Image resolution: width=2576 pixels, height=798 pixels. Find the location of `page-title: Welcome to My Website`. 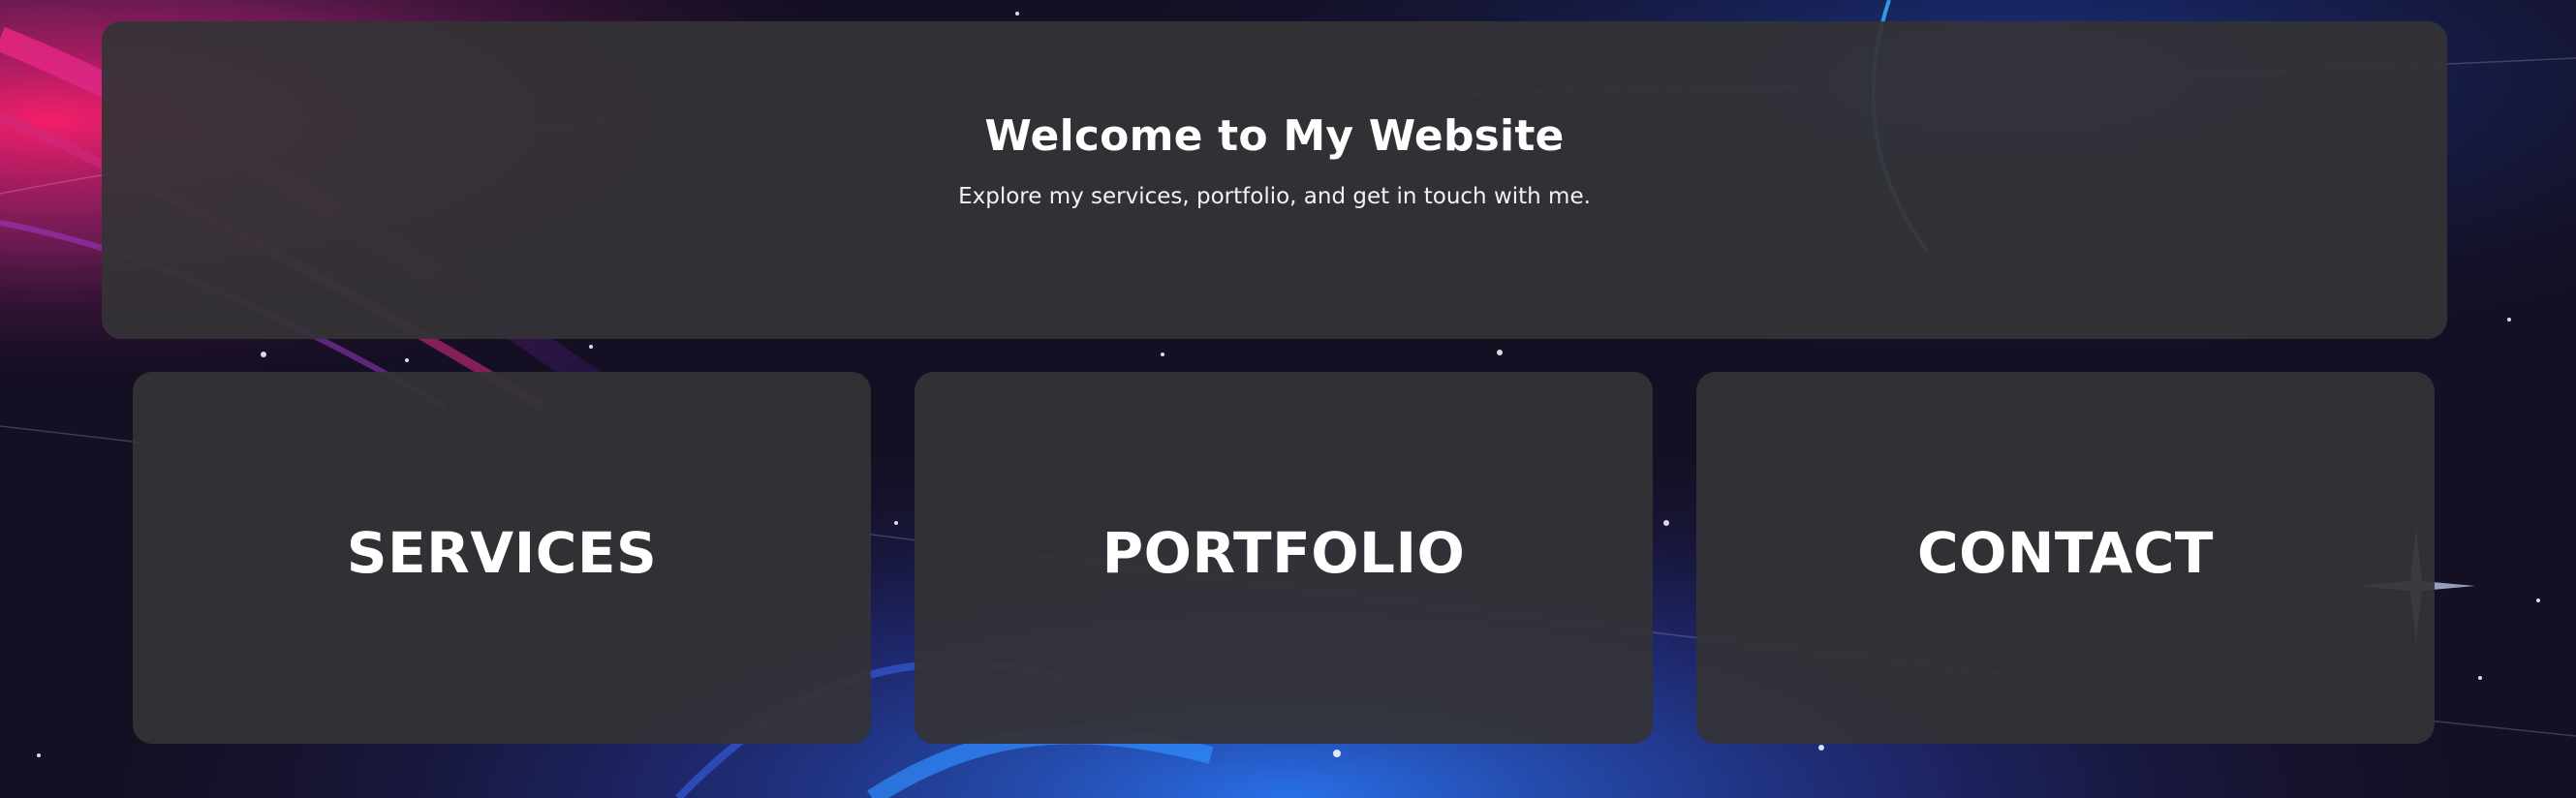

page-title: Welcome to My Website is located at coordinates (1274, 136).